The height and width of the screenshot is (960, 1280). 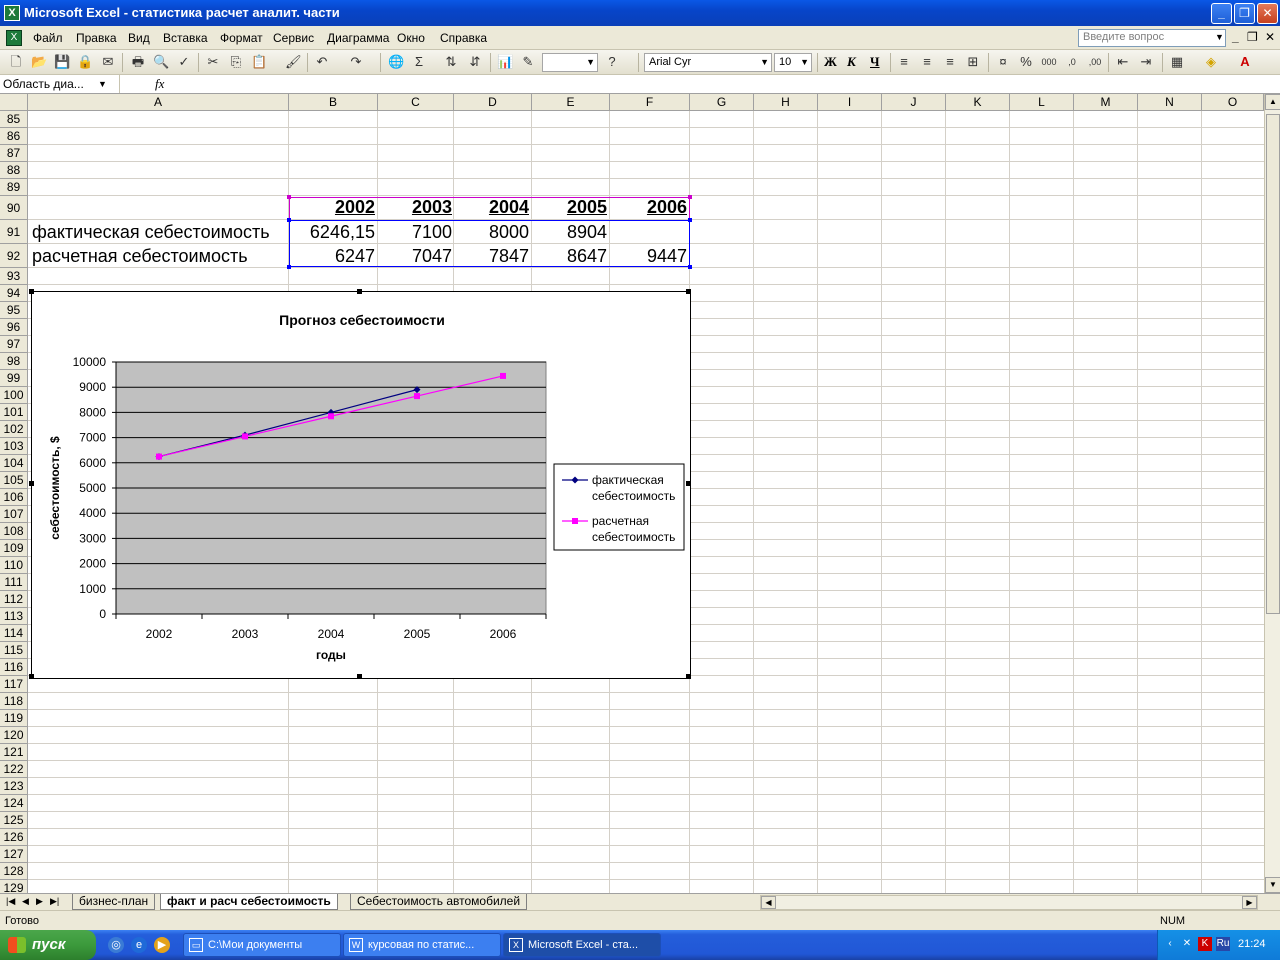 What do you see at coordinates (185, 38) in the screenshot?
I see `menu-insert: Вставка` at bounding box center [185, 38].